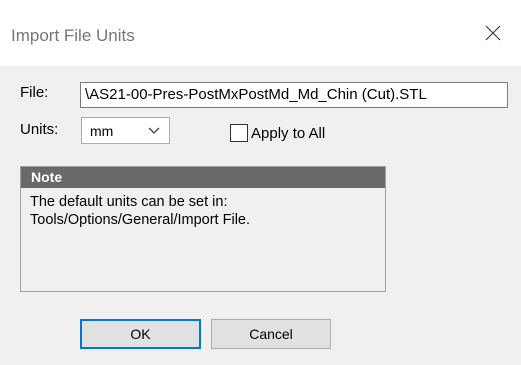 The height and width of the screenshot is (365, 521). What do you see at coordinates (239, 133) in the screenshot?
I see `apply-to-all-checkbox` at bounding box center [239, 133].